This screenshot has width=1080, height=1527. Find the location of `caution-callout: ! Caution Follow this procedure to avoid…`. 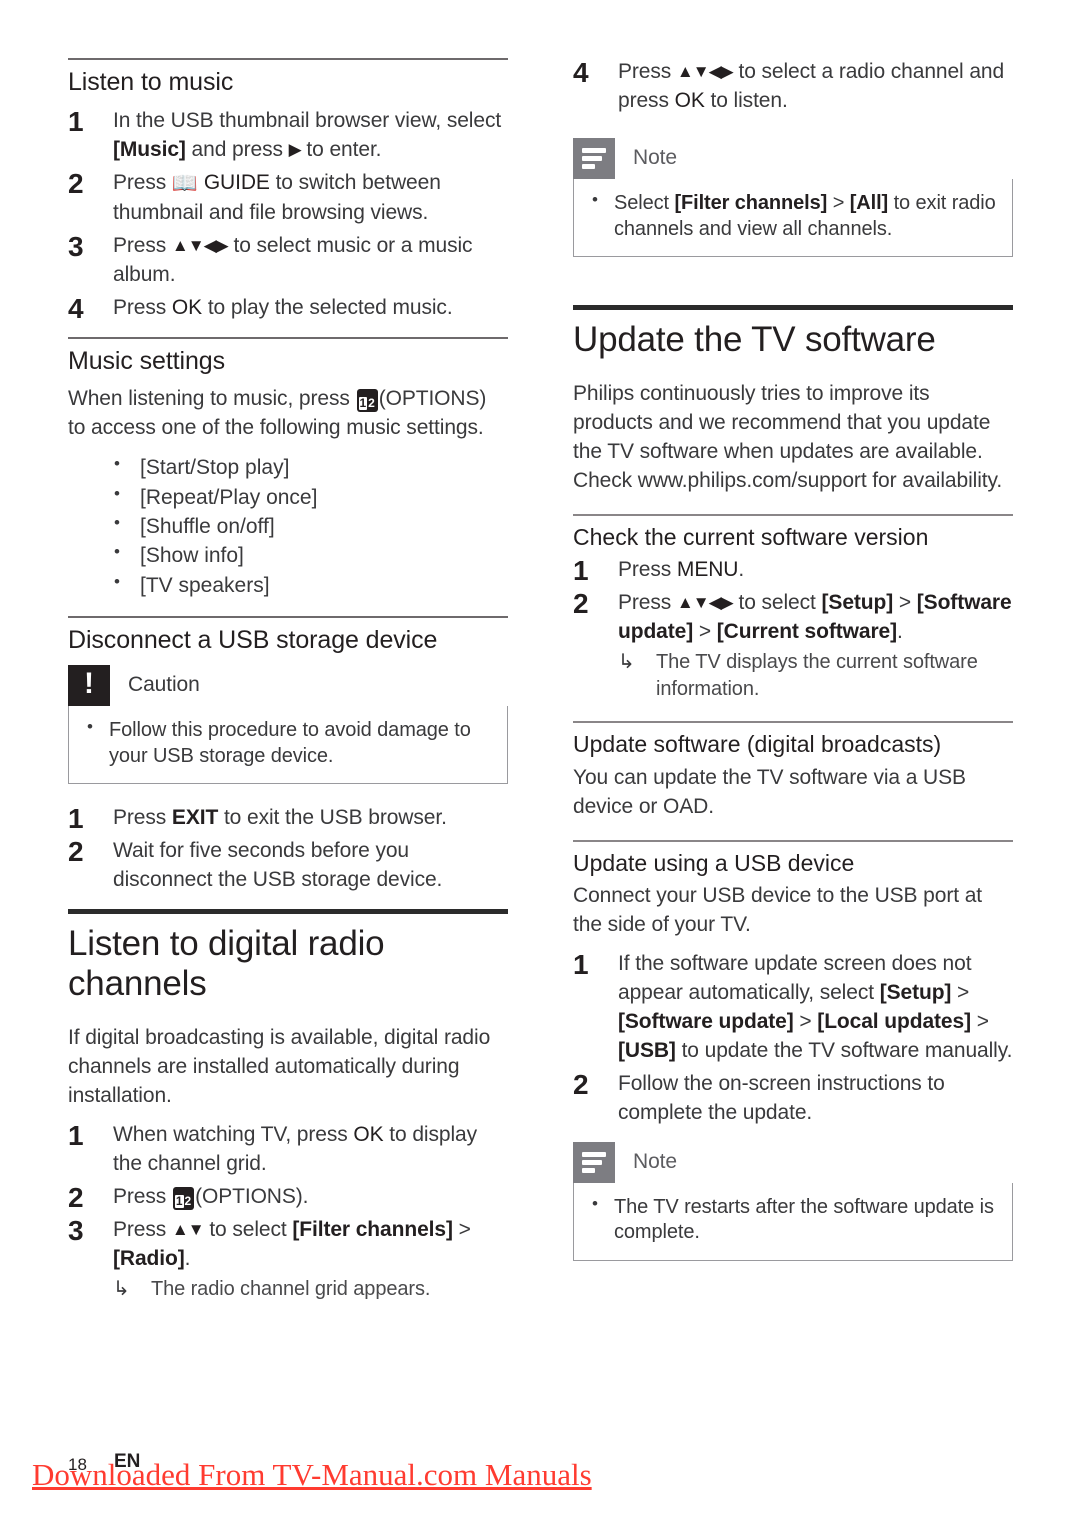

caution-callout: ! Caution Follow this procedure to avoid… is located at coordinates (288, 724).